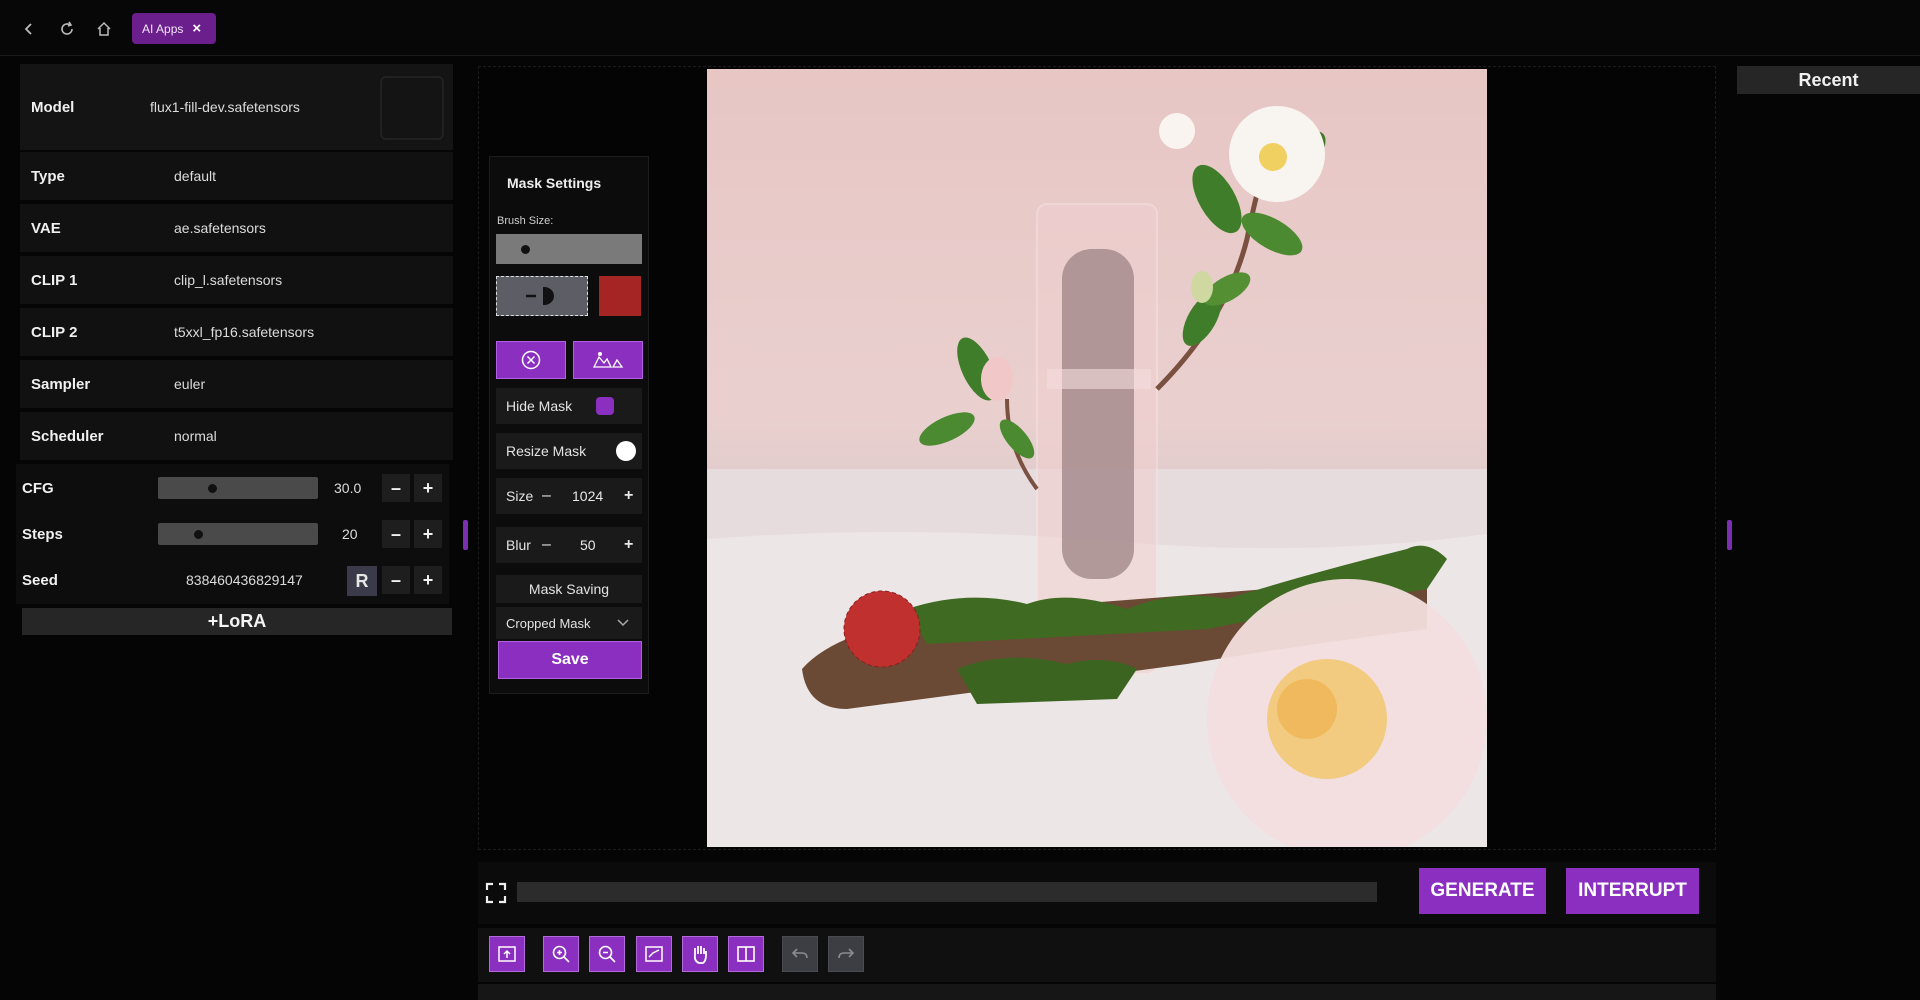 The image size is (1920, 1000). I want to click on vae-row: VAE ae.safetensors, so click(236, 228).